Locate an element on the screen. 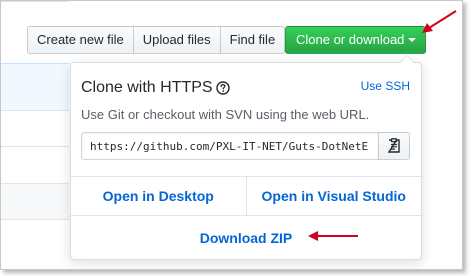 The height and width of the screenshot is (276, 471). copy-url-button is located at coordinates (394, 146).